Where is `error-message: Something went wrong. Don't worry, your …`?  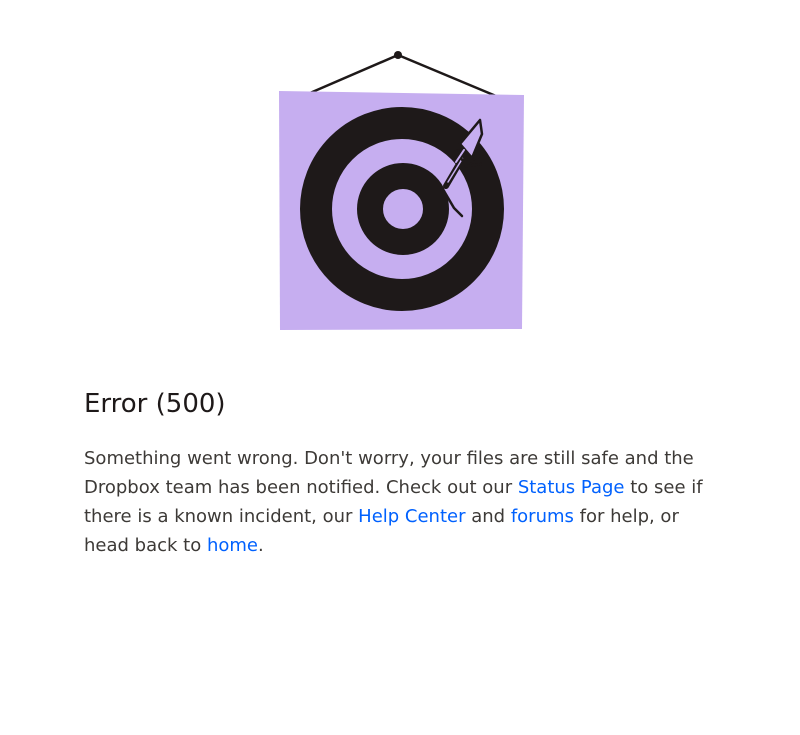 error-message: Something went wrong. Don't worry, your … is located at coordinates (404, 502).